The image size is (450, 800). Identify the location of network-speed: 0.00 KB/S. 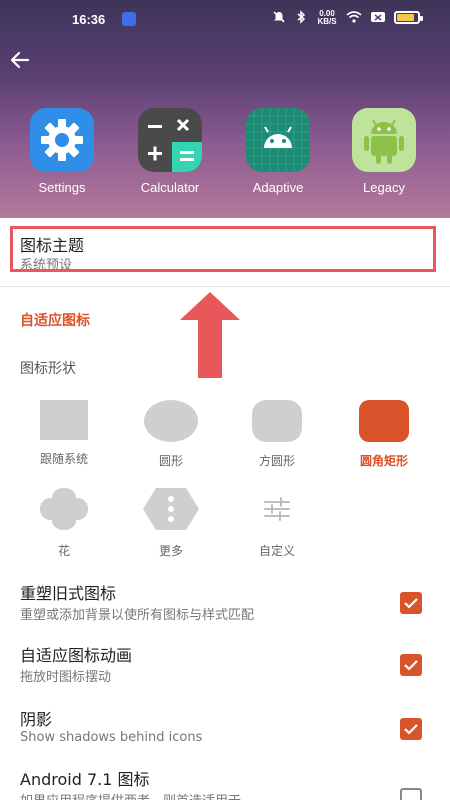
(327, 17).